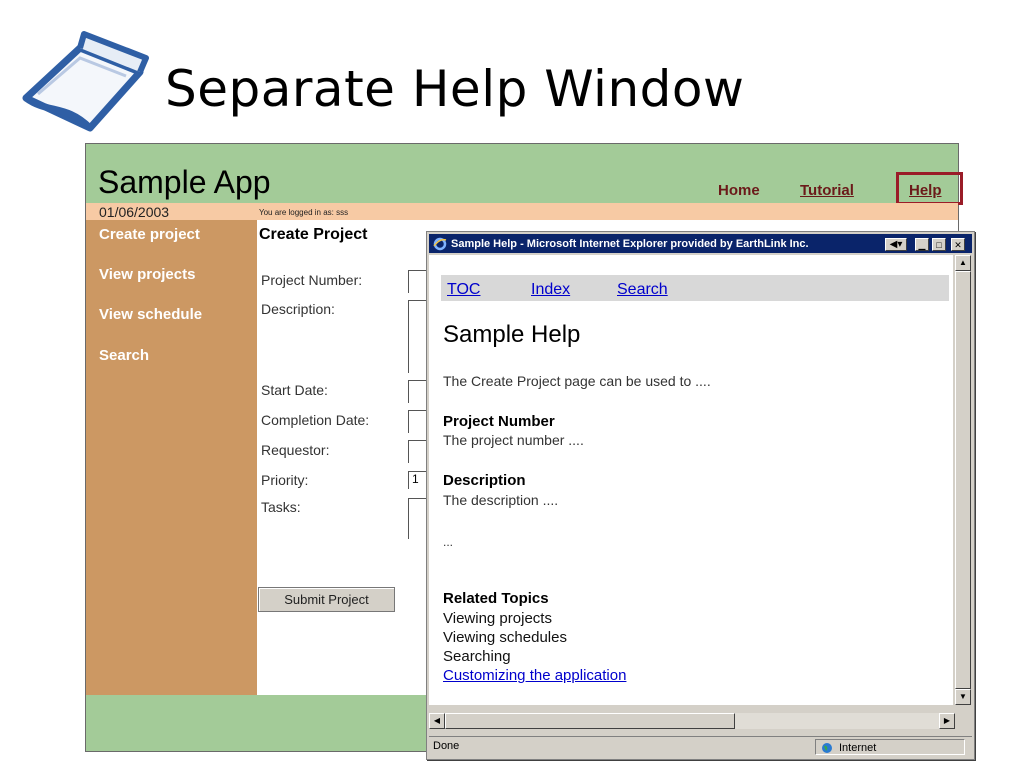  What do you see at coordinates (695, 288) in the screenshot?
I see `help-nav-bar` at bounding box center [695, 288].